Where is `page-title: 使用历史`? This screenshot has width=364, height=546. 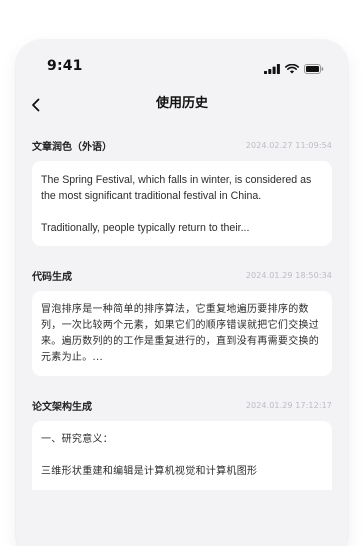
page-title: 使用历史 is located at coordinates (181, 103).